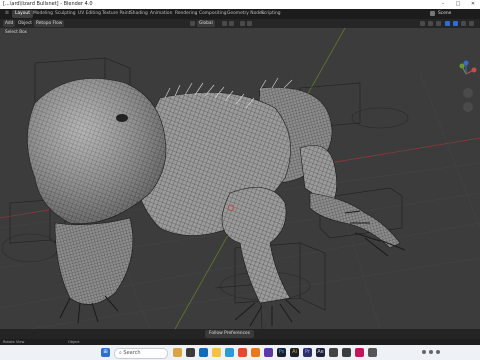 The width and height of the screenshot is (480, 360). I want to click on tool-settings-row: Select Box, so click(240, 32).